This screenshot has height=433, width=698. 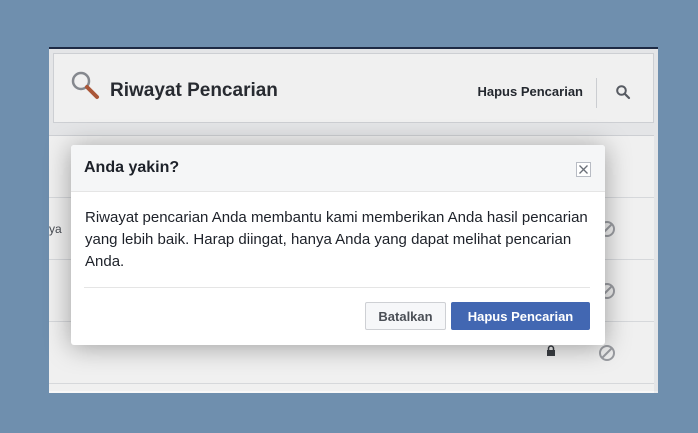 I want to click on clear-searches-button: Hapus Pencarian, so click(x=520, y=316).